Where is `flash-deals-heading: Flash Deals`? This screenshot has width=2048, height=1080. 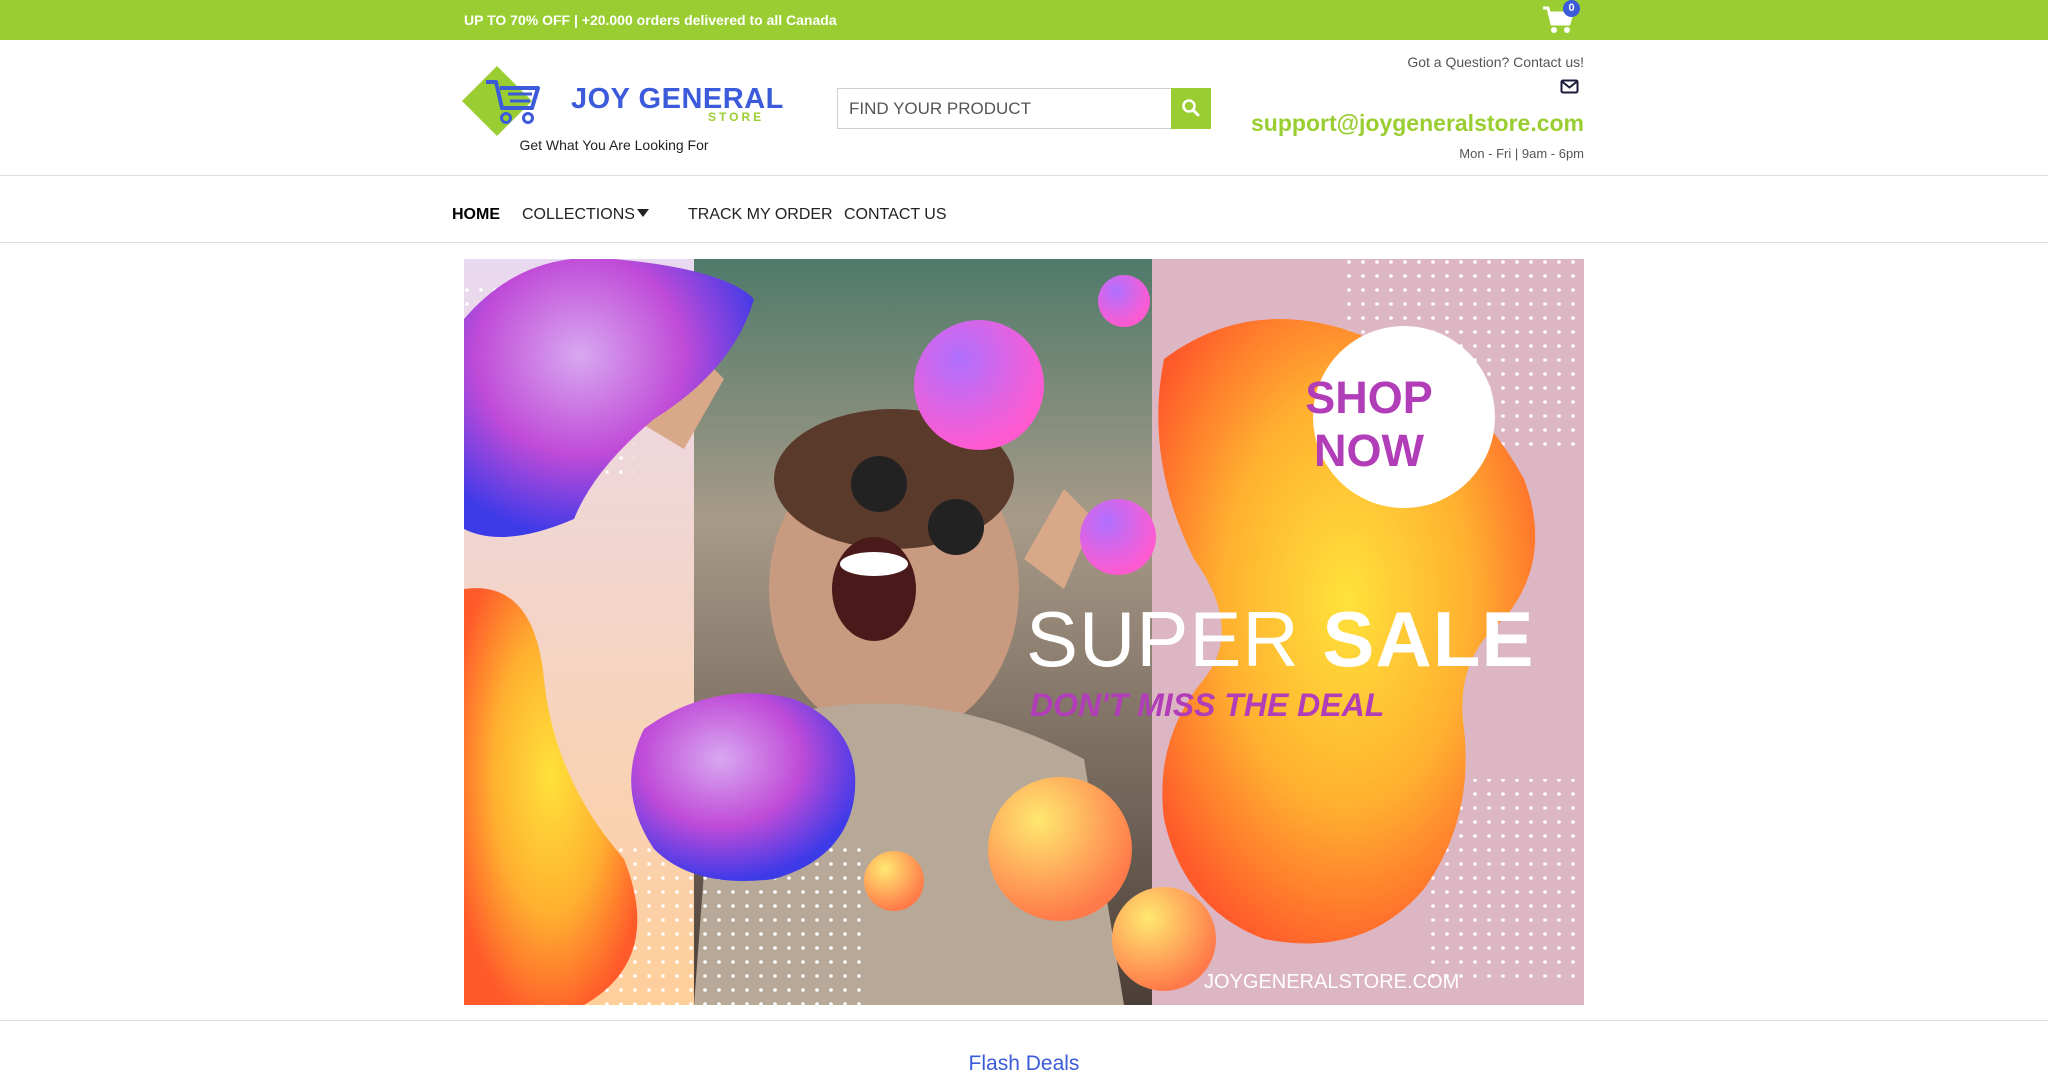 flash-deals-heading: Flash Deals is located at coordinates (1024, 1063).